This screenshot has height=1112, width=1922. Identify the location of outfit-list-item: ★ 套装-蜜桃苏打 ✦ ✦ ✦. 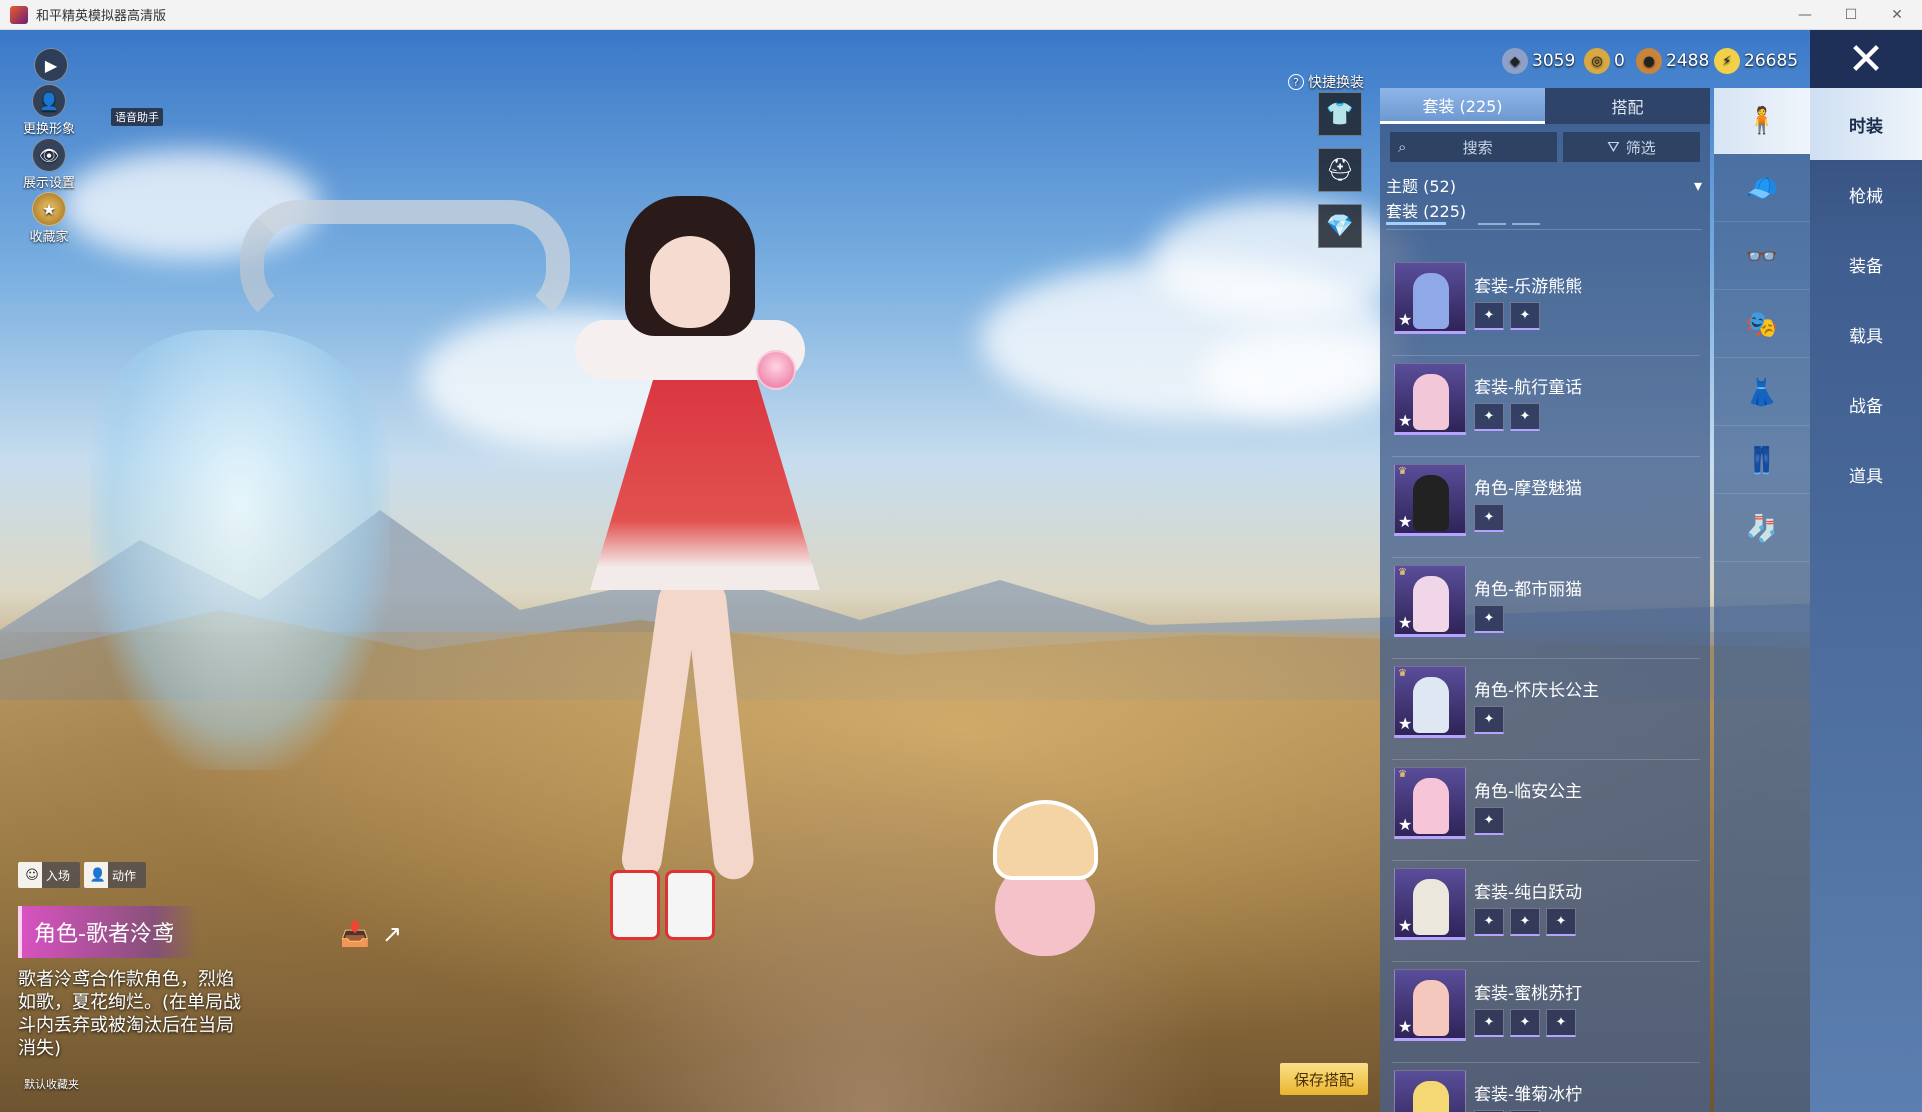
(1546, 1014).